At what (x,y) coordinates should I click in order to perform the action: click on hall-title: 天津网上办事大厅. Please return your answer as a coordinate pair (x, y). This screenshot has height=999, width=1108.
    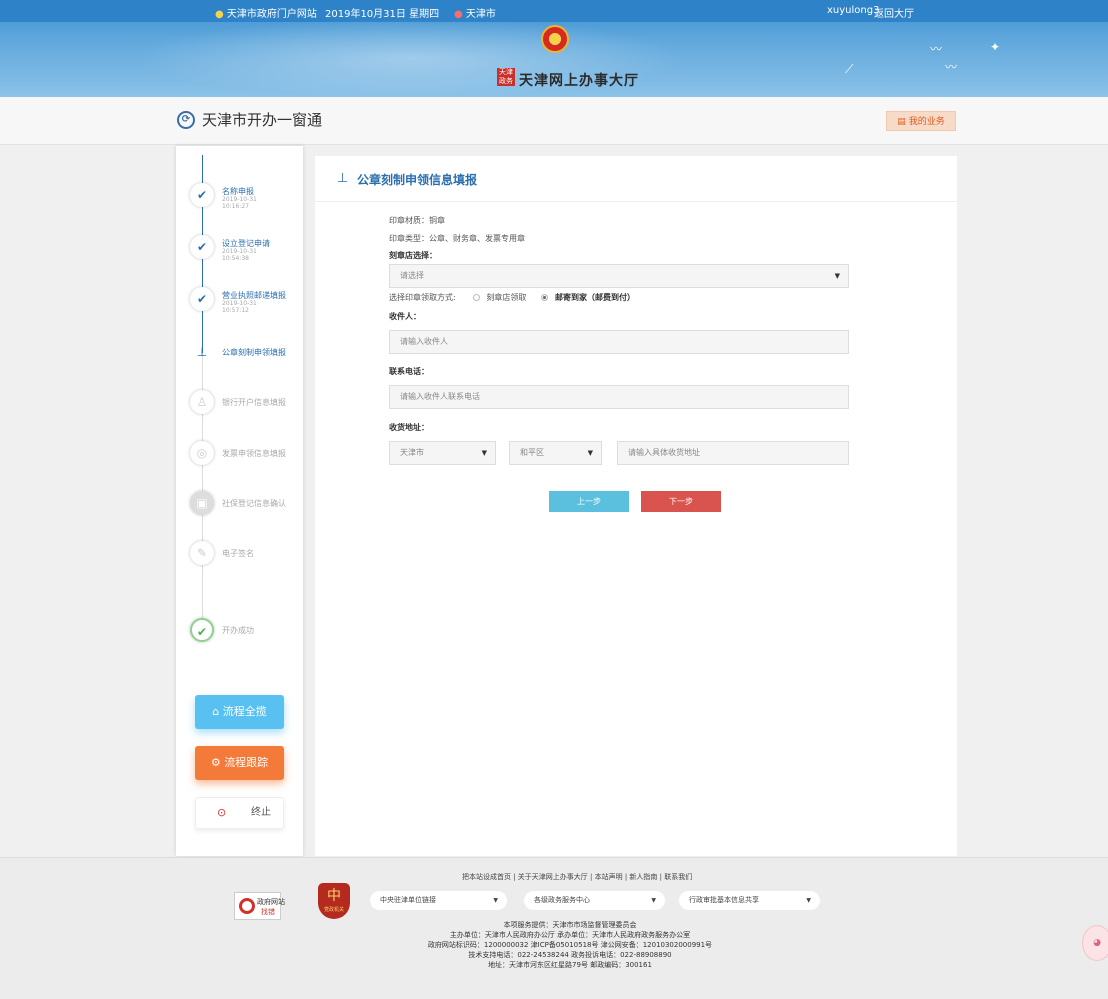
    Looking at the image, I should click on (579, 81).